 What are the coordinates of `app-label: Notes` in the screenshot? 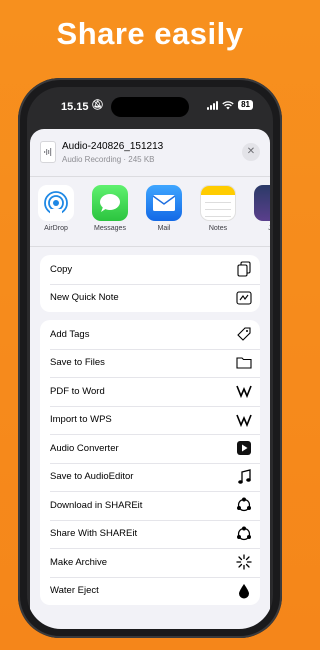 It's located at (218, 228).